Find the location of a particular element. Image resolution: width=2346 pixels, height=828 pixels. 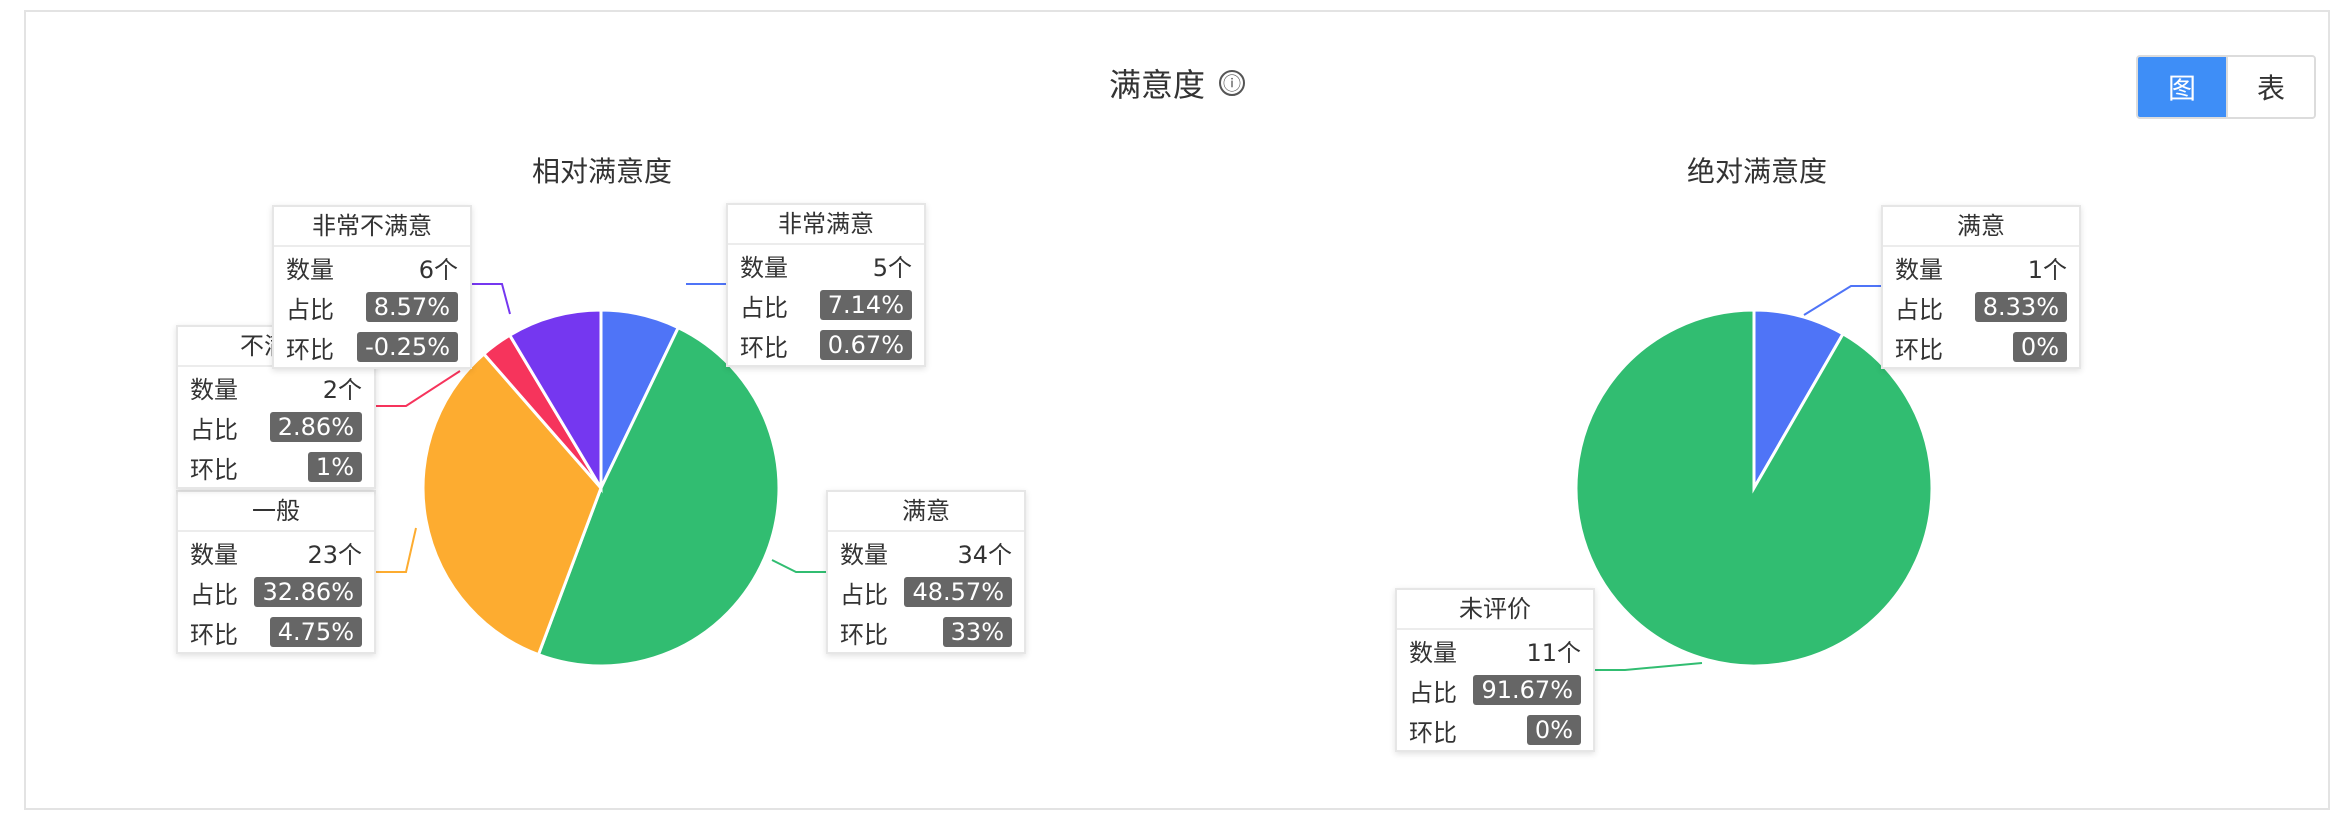

tooltip-row-ratio: 占比 7.14% is located at coordinates (826, 305).